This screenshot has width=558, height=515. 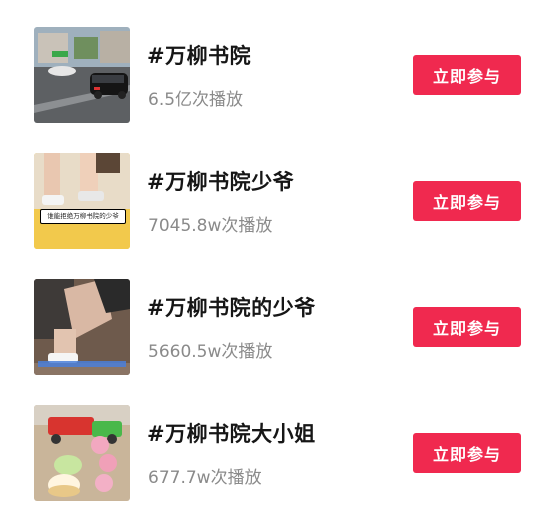 I want to click on topic-thumbnail-toys, so click(x=82, y=453).